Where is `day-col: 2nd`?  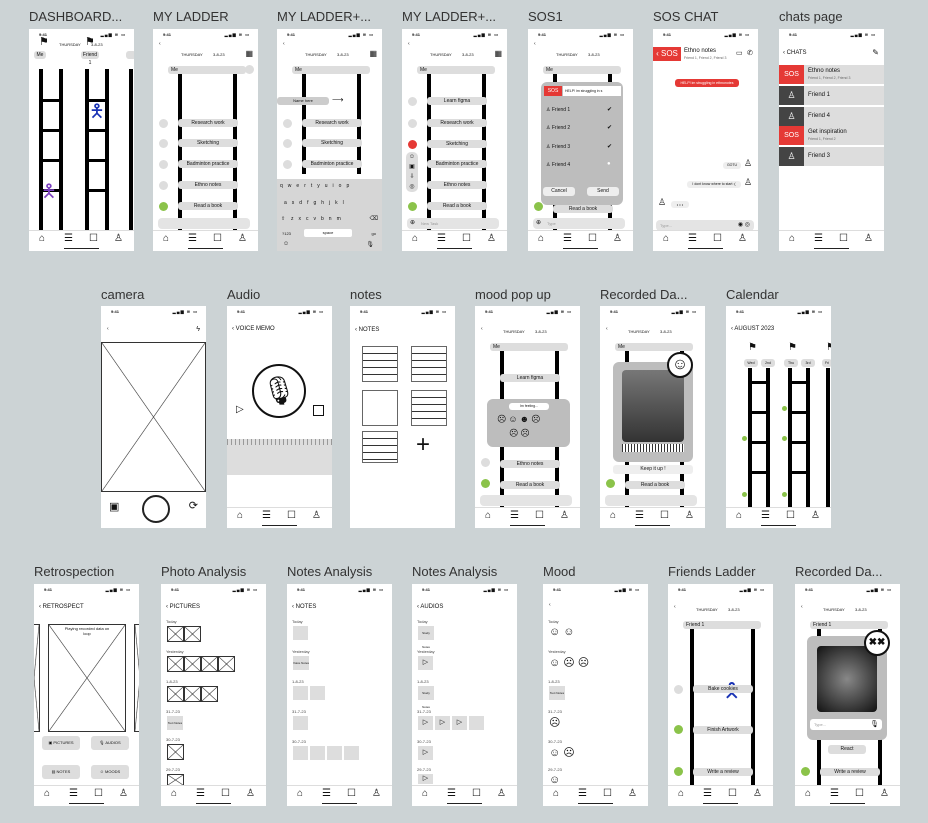
day-col: 2nd is located at coordinates (768, 363).